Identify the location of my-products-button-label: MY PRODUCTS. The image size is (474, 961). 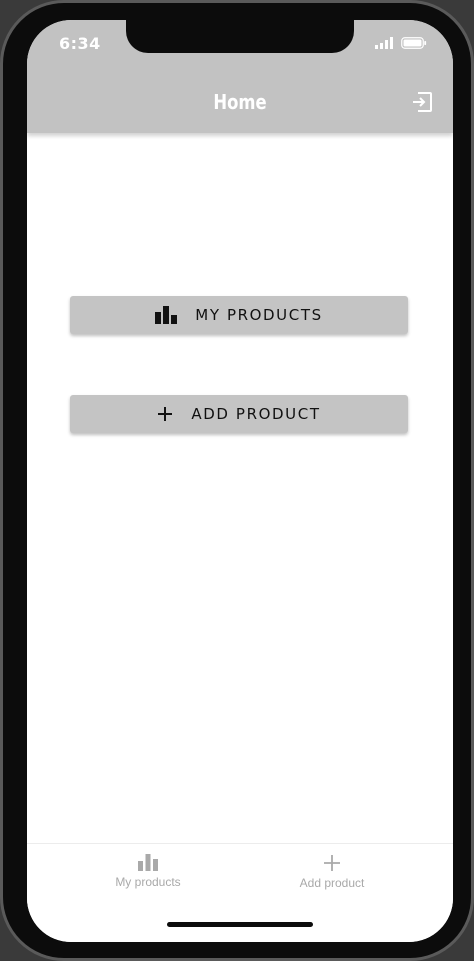
(259, 315).